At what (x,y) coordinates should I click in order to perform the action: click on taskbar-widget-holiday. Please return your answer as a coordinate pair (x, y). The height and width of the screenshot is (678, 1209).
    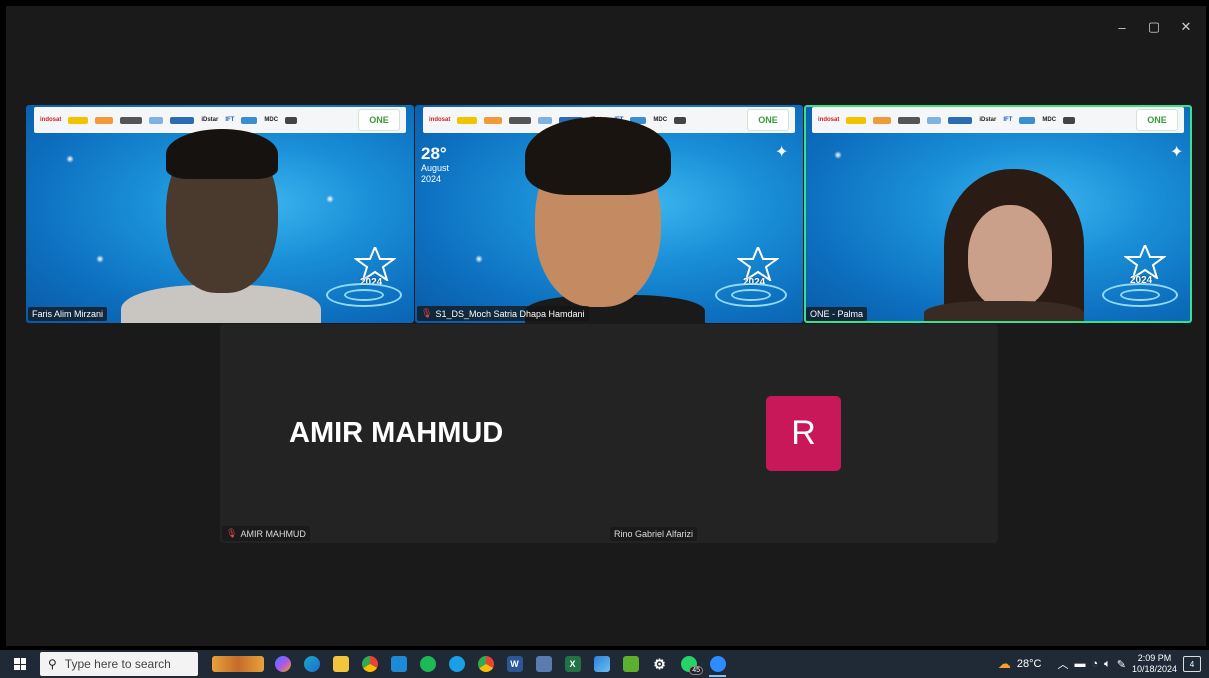
    Looking at the image, I should click on (238, 664).